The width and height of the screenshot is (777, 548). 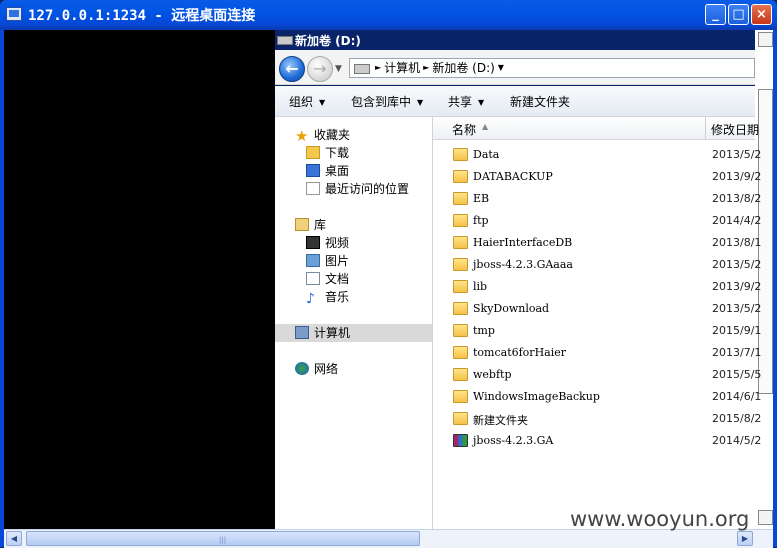 I want to click on file-row: jboss-4.2.3.GA 2014/5/2, so click(x=597, y=441).